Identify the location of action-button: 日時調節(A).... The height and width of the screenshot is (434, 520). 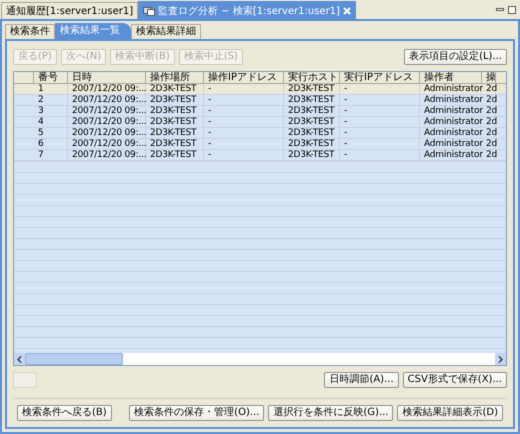
(361, 380).